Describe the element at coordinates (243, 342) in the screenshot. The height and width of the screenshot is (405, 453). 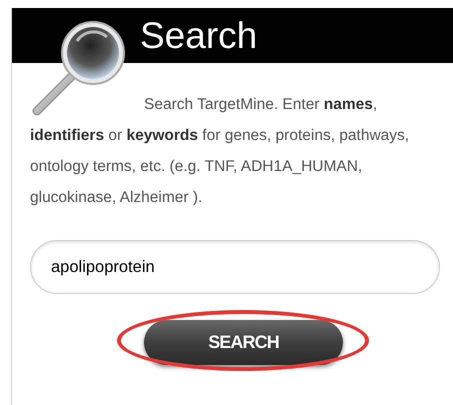
I see `search-button: SEARCH` at that location.